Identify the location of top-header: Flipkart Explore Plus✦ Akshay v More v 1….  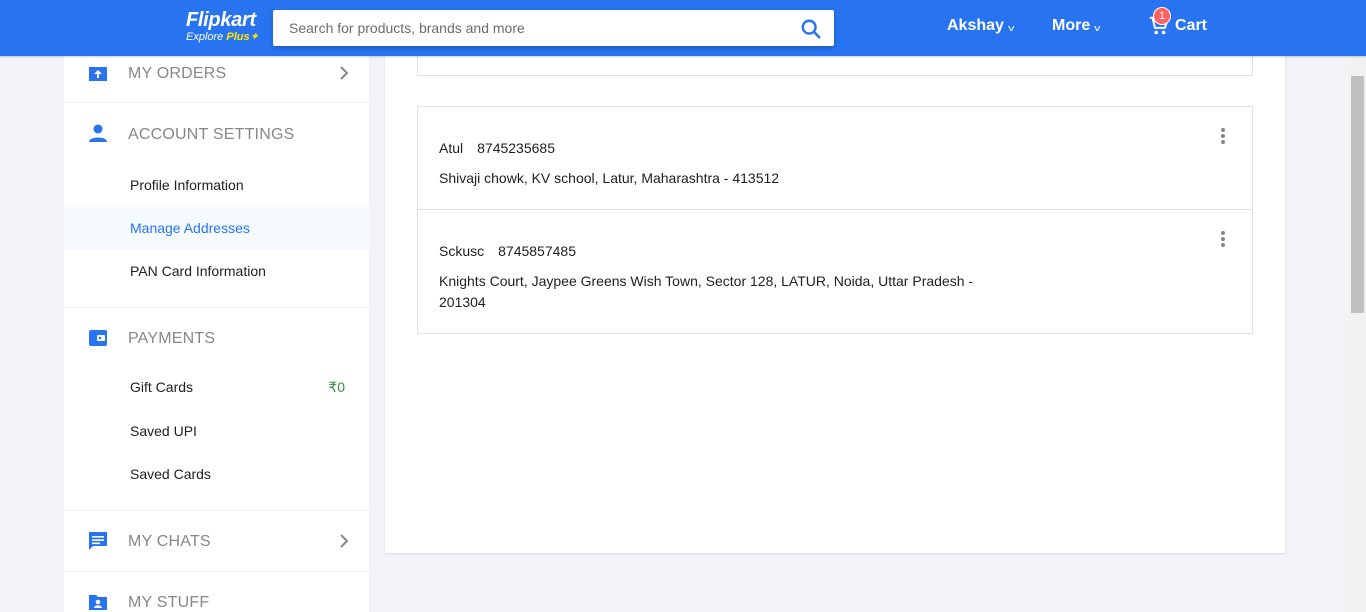
(683, 28).